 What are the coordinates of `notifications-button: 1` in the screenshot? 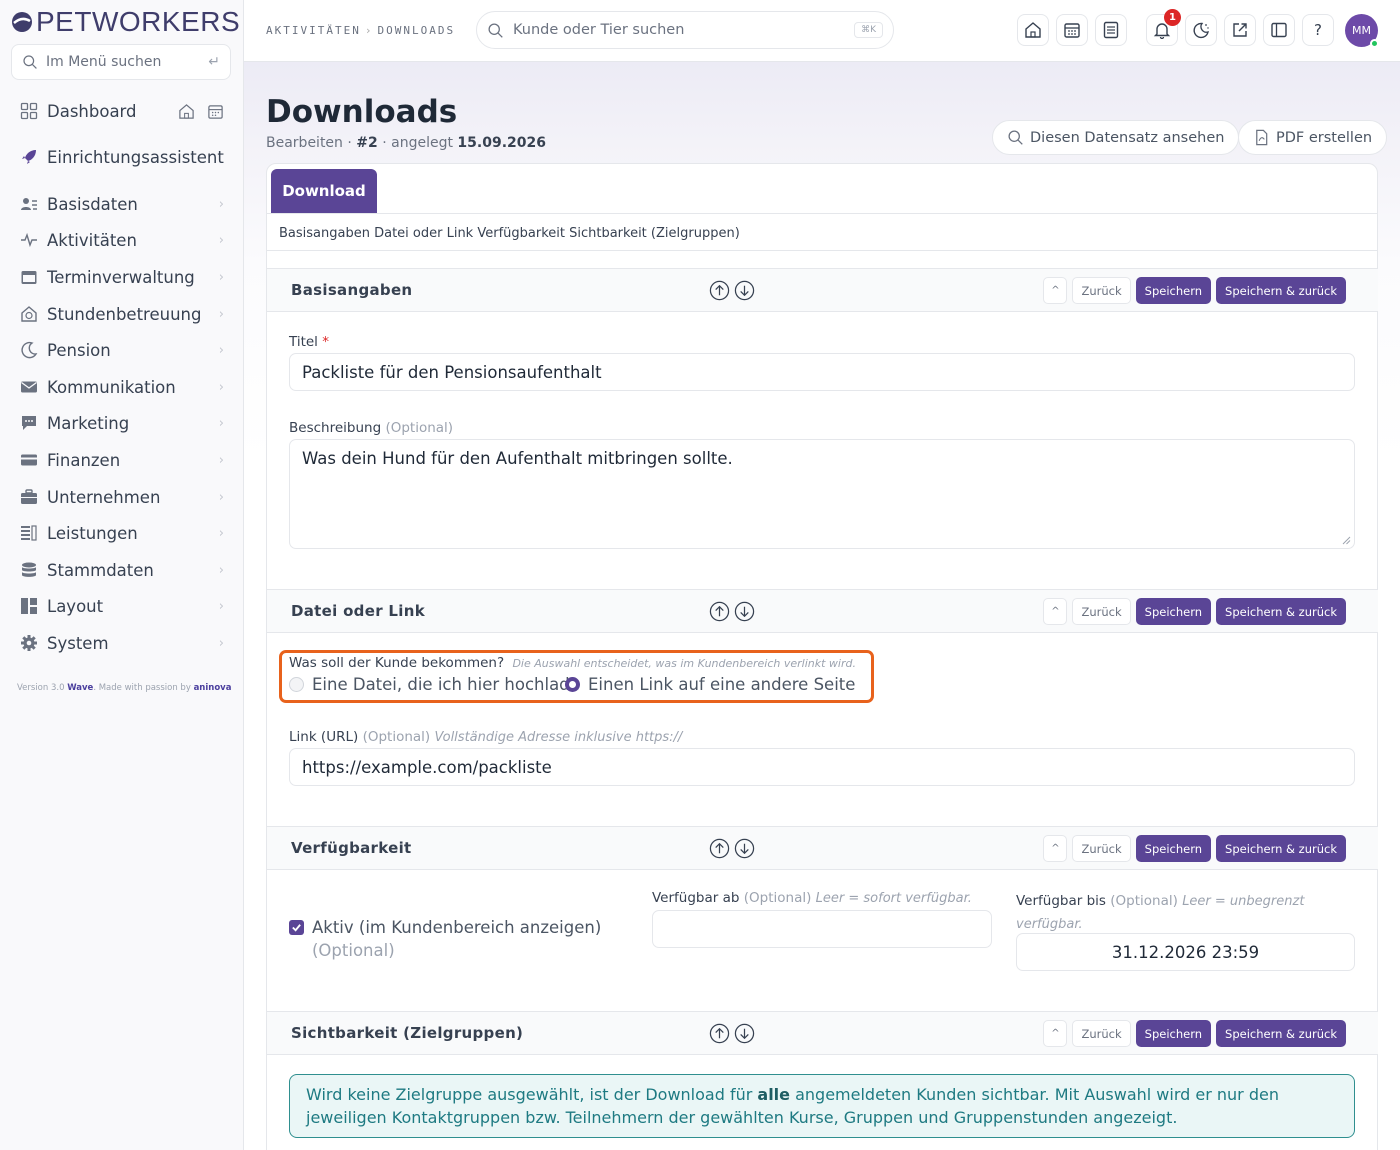 It's located at (1163, 27).